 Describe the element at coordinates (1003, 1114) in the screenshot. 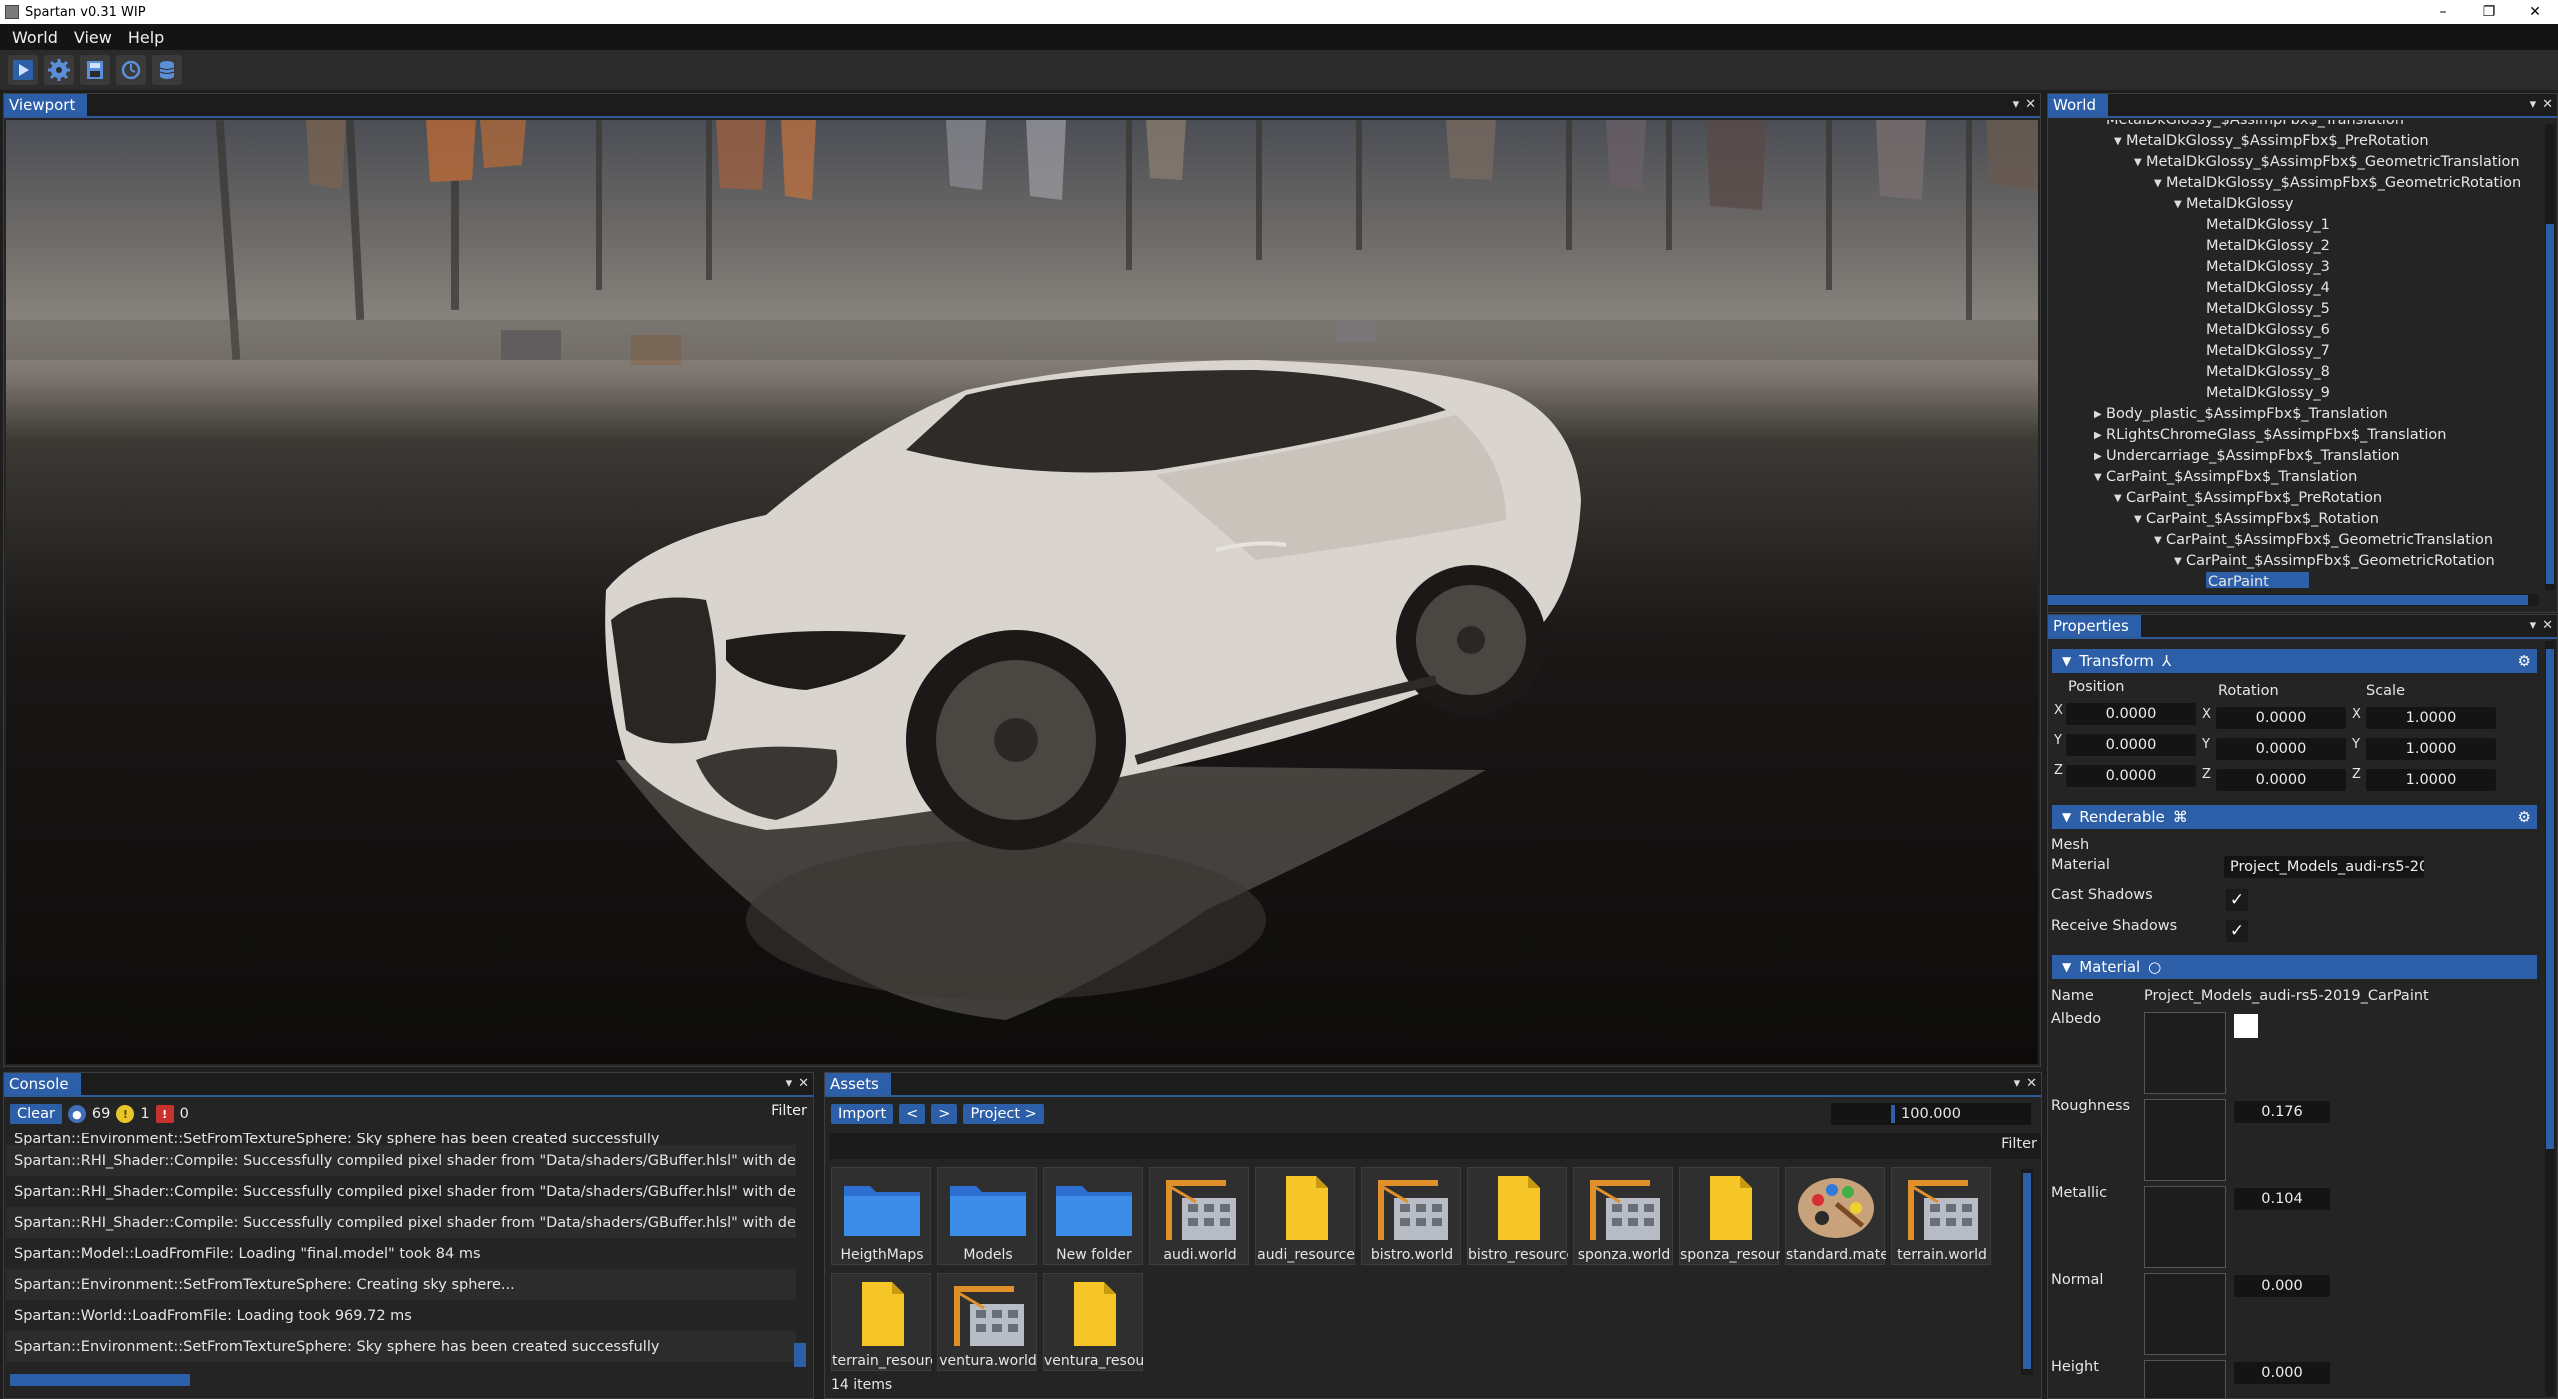

I see `path-breadcrumb: Project >` at that location.